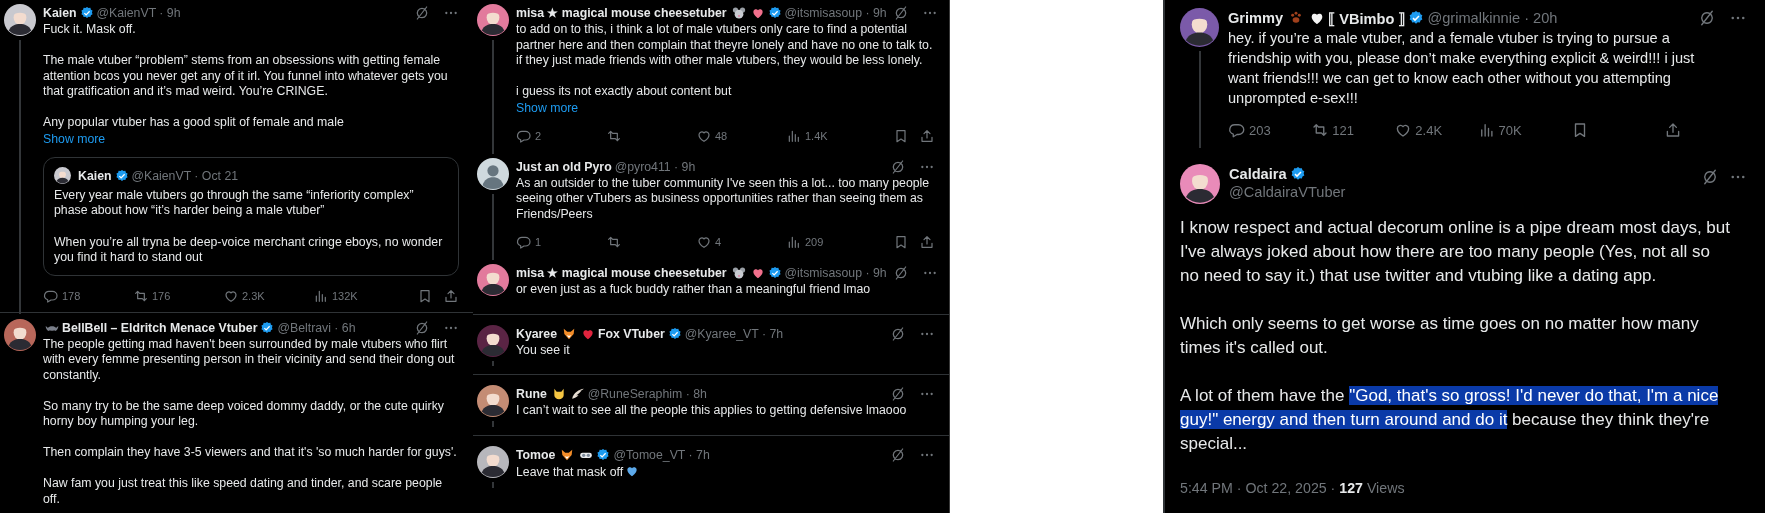 This screenshot has width=1765, height=513. Describe the element at coordinates (561, 242) in the screenshot. I see `reply-button: 1` at that location.